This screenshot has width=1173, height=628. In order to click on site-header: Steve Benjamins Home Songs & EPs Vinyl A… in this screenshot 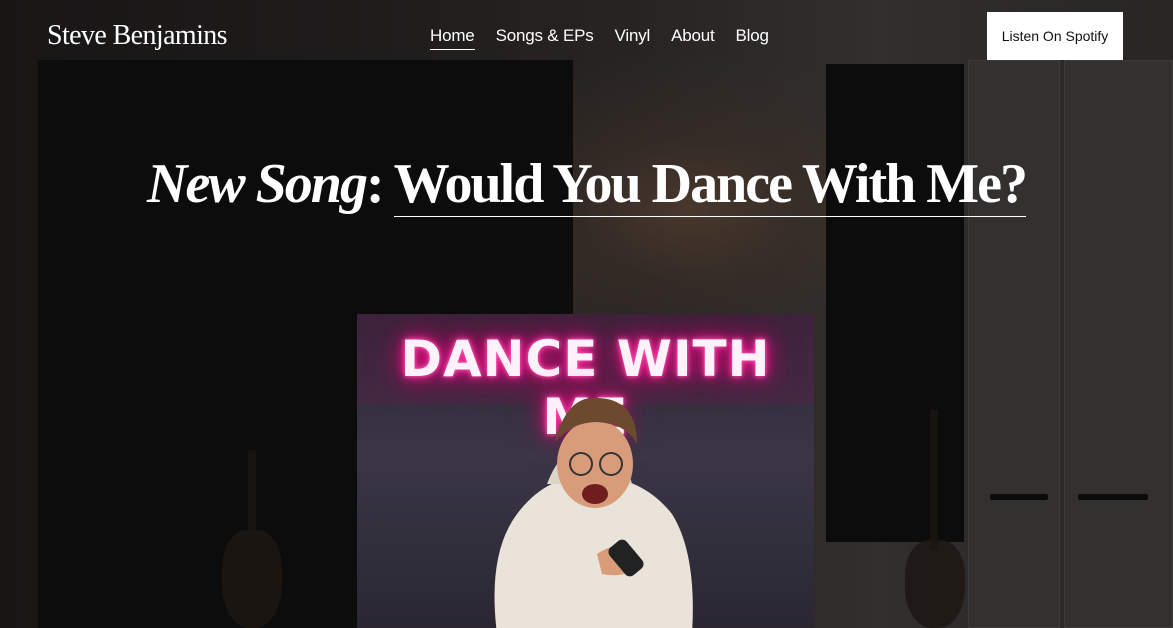, I will do `click(586, 36)`.